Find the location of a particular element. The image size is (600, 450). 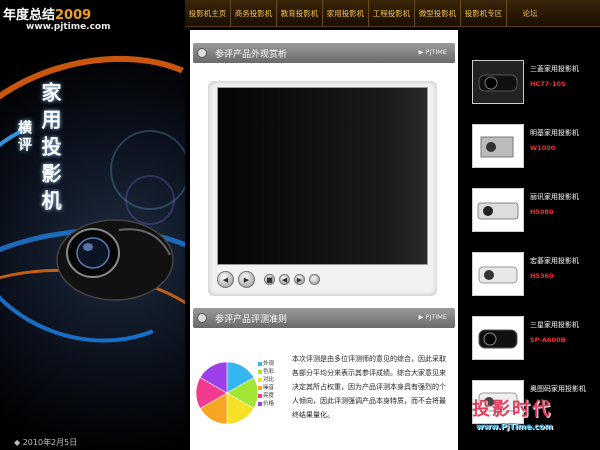

nav-projector-home: 投影机主页 is located at coordinates (208, 13).